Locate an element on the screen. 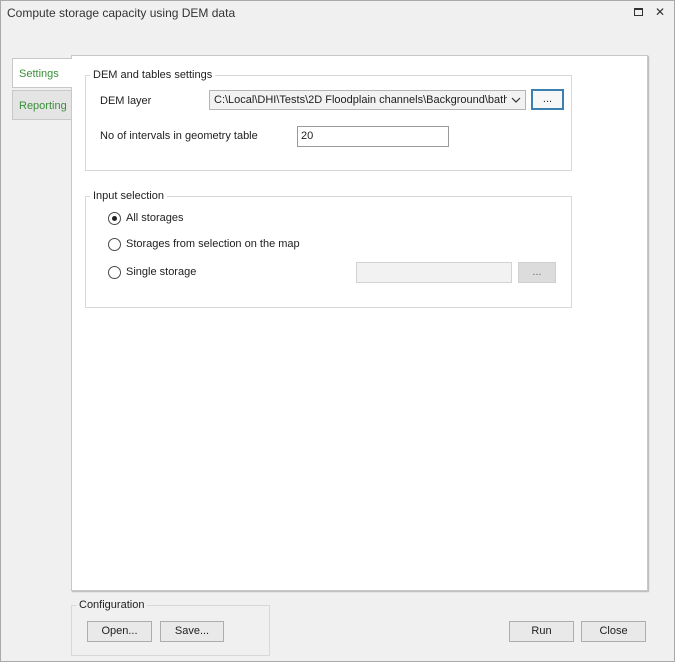 This screenshot has width=675, height=662. single-storage-input is located at coordinates (434, 272).